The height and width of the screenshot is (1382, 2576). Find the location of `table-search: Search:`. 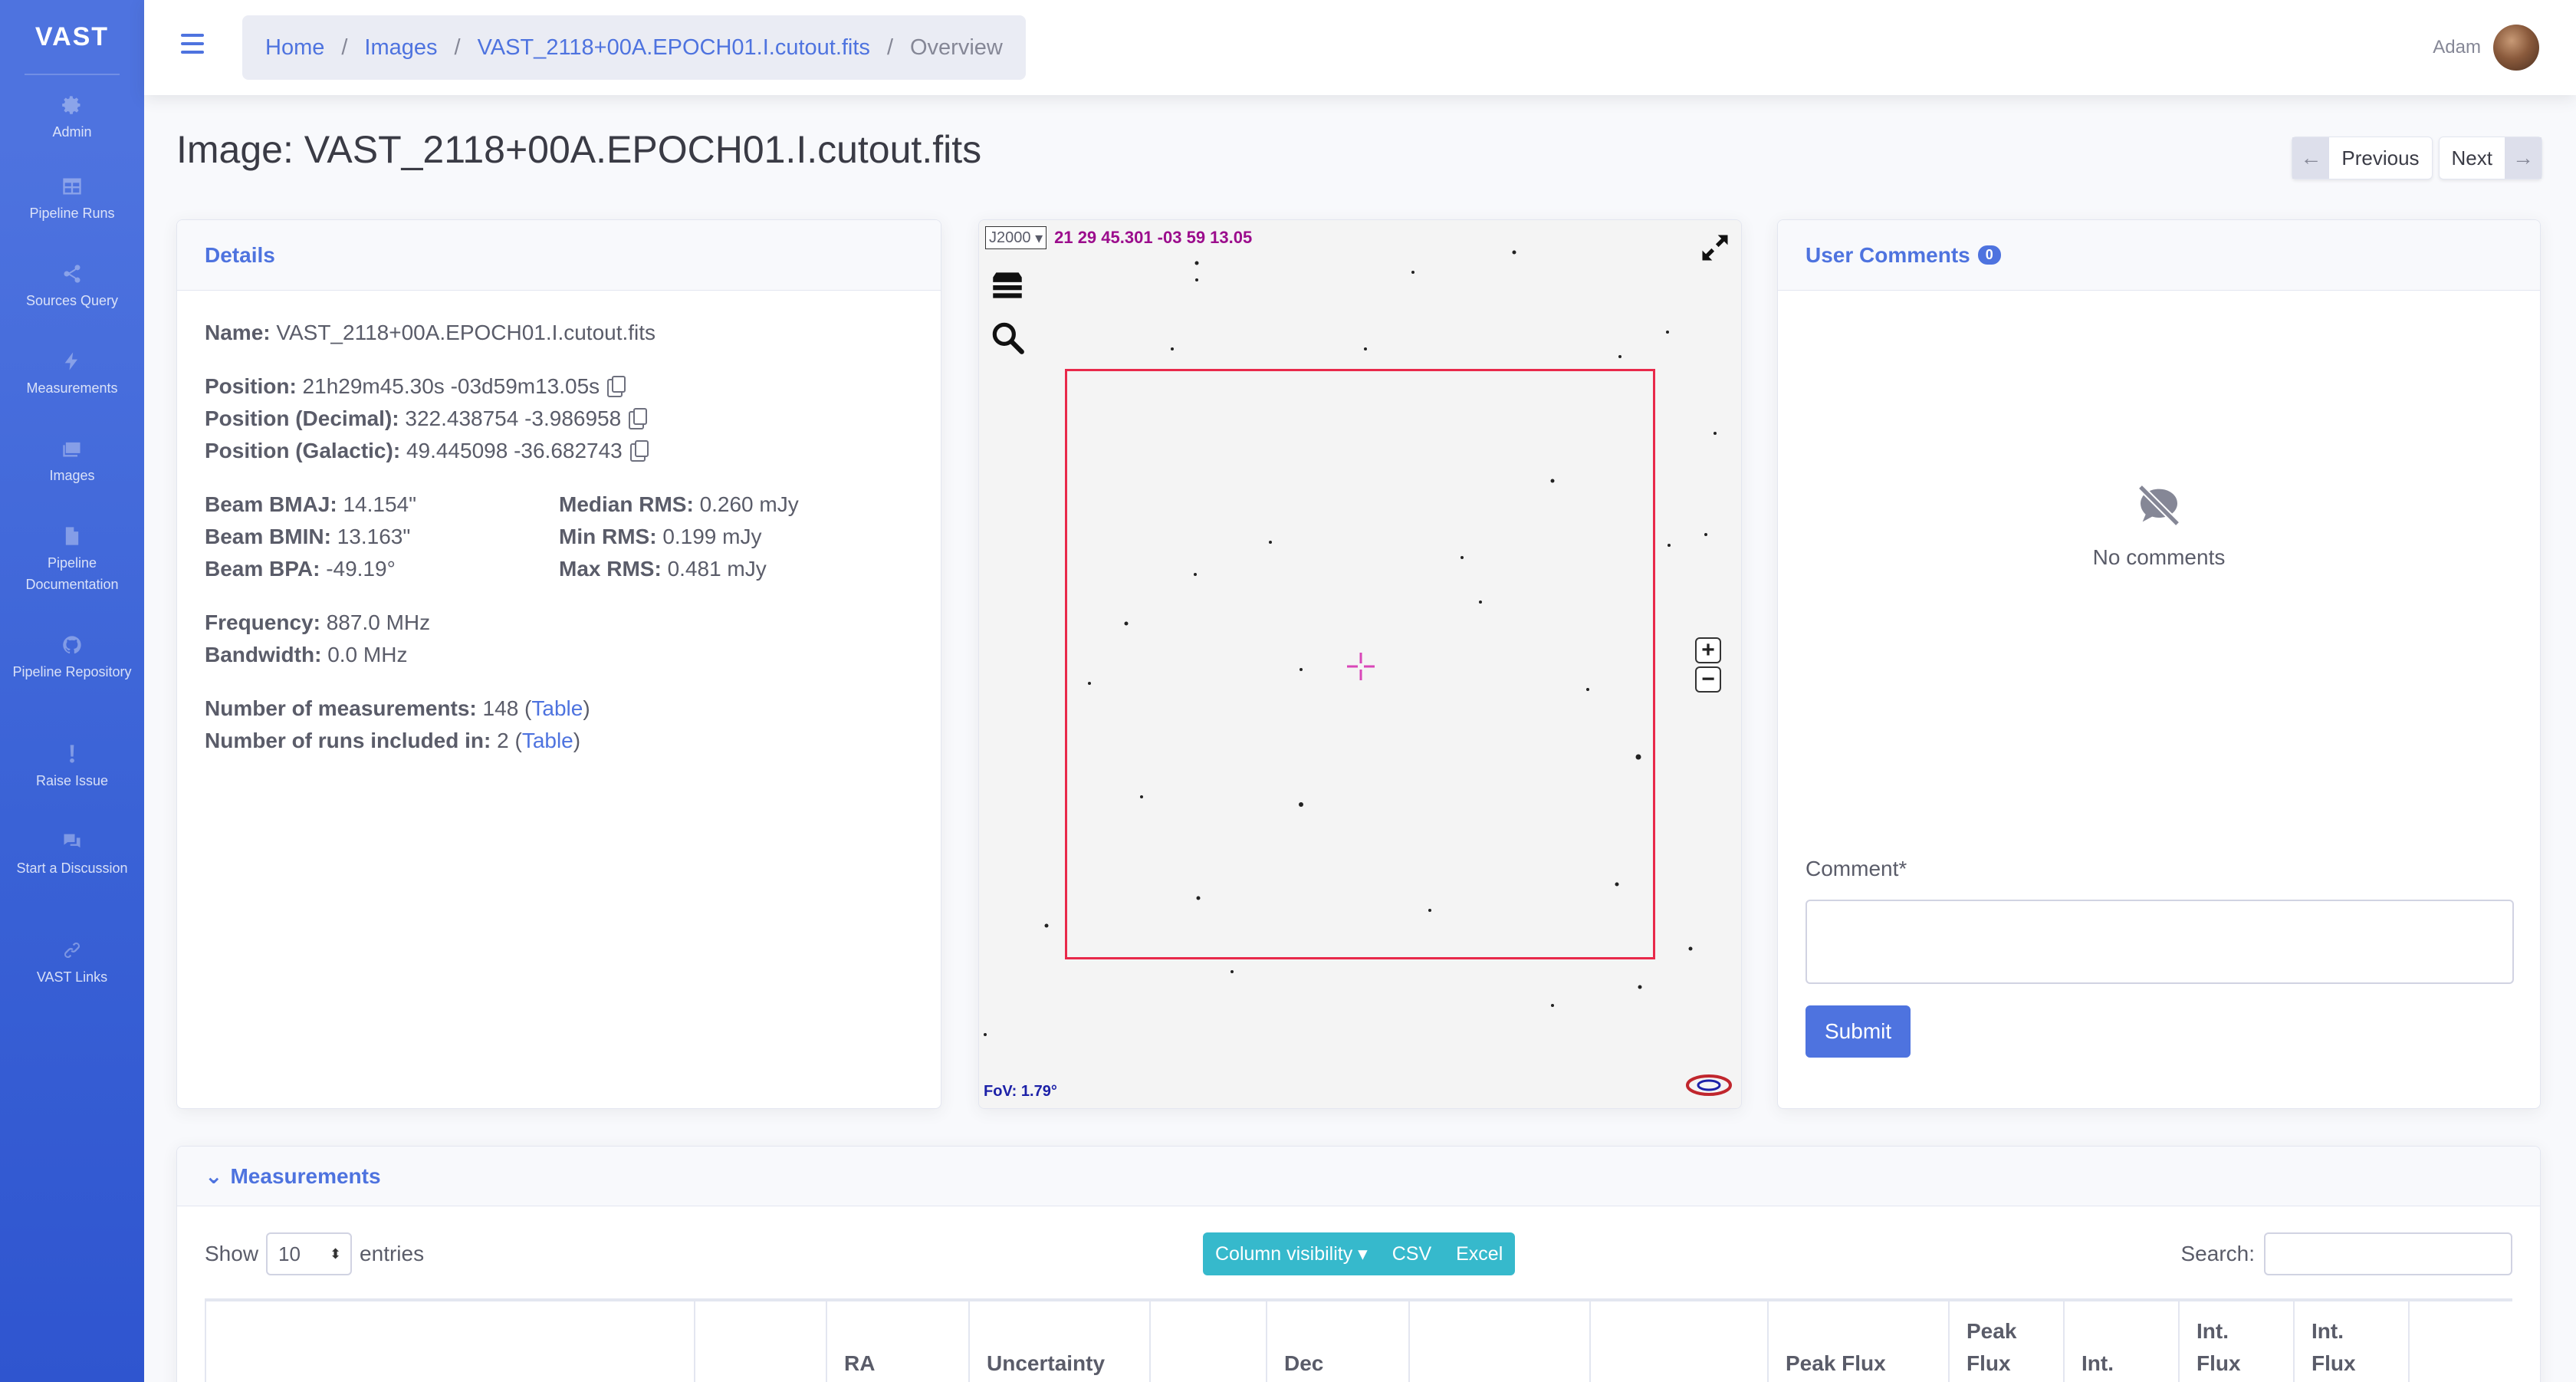

table-search: Search: is located at coordinates (2346, 1253).